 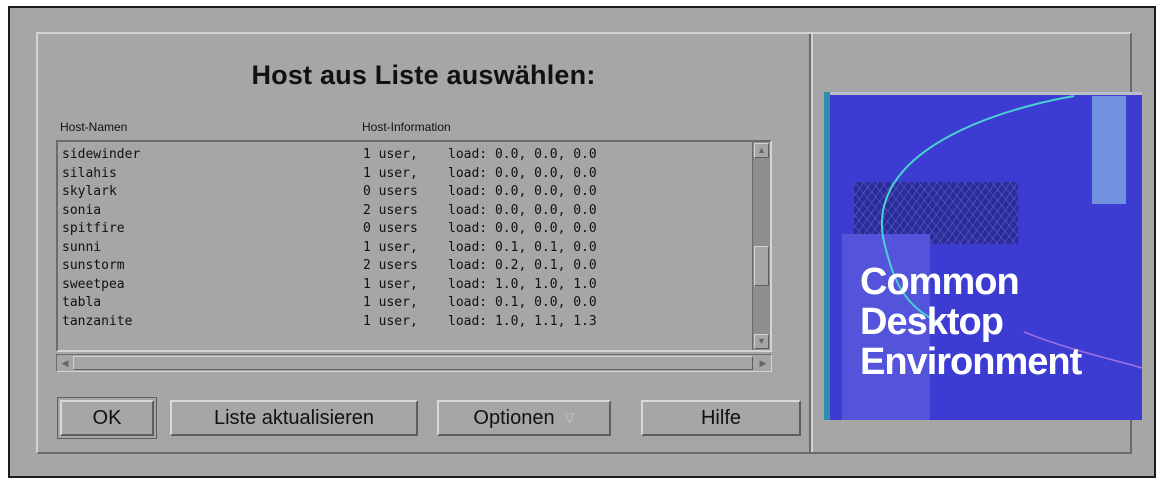 I want to click on list-item: skylark 0 users load: 0.0, 0.0, 0.0, so click(x=405, y=192).